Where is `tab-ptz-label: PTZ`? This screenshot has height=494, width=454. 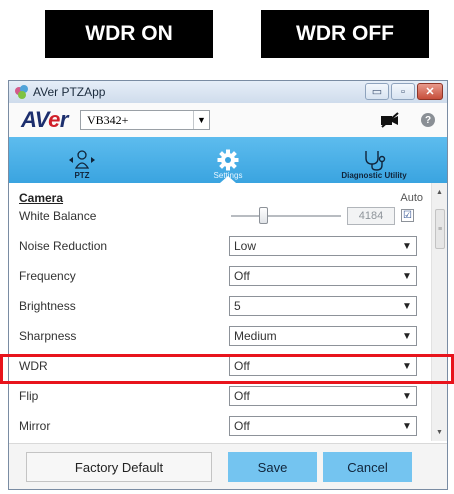 tab-ptz-label: PTZ is located at coordinates (82, 175).